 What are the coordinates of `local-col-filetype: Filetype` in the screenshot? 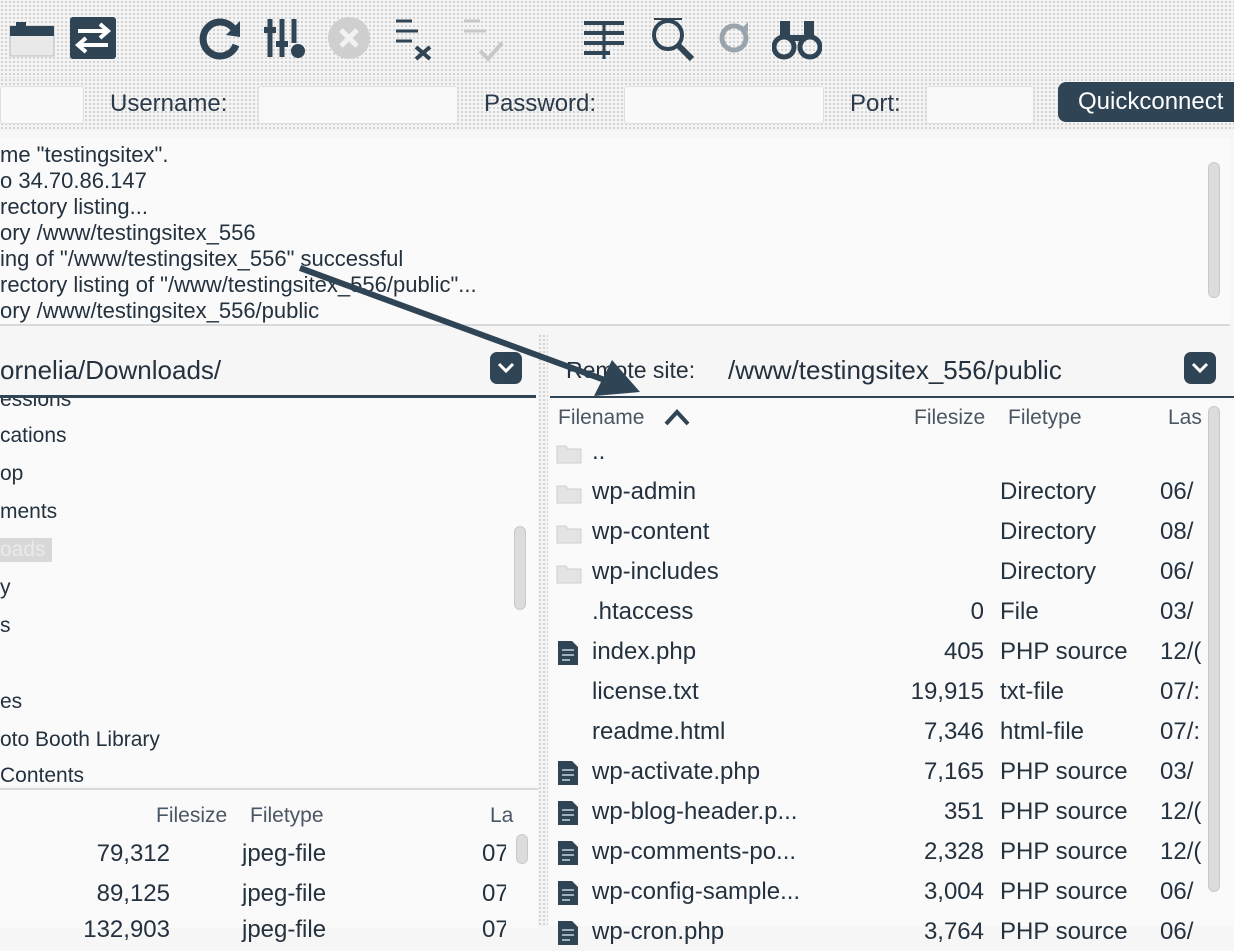 It's located at (287, 816).